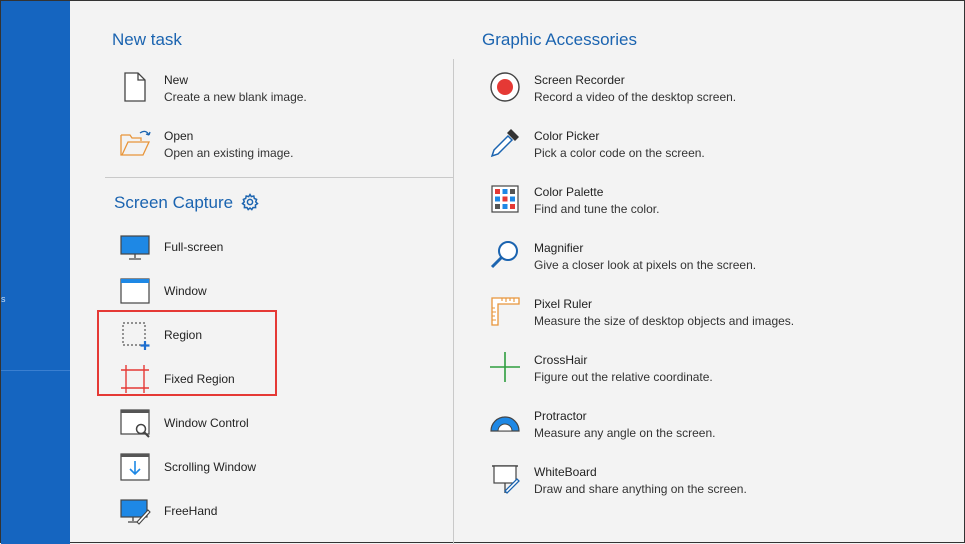 The image size is (965, 544). I want to click on section-divider, so click(279, 177).